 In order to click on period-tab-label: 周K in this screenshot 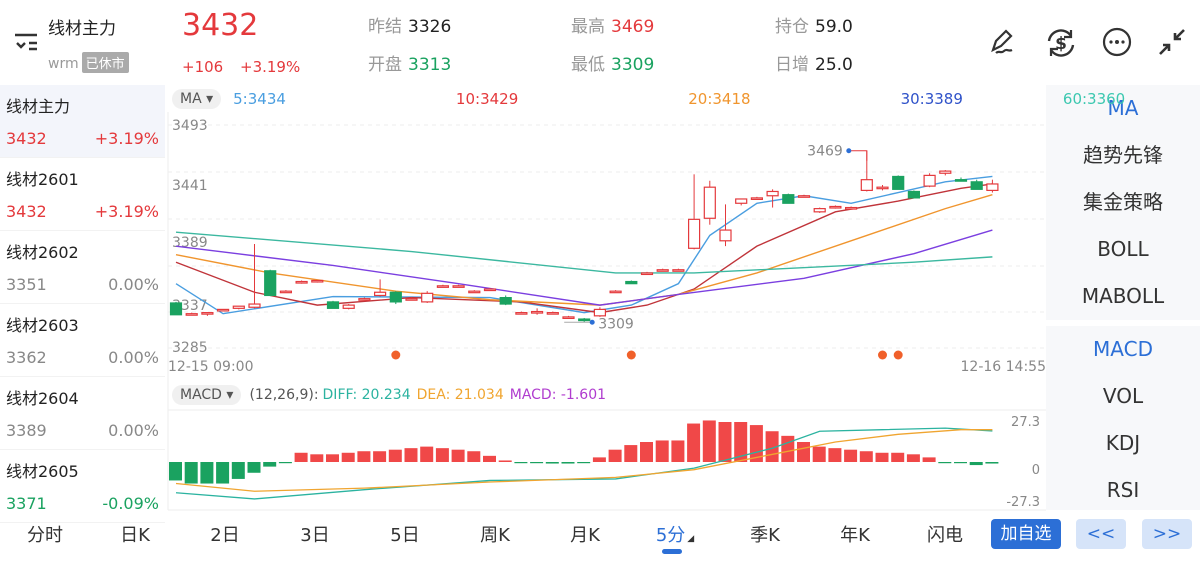, I will do `click(495, 535)`.